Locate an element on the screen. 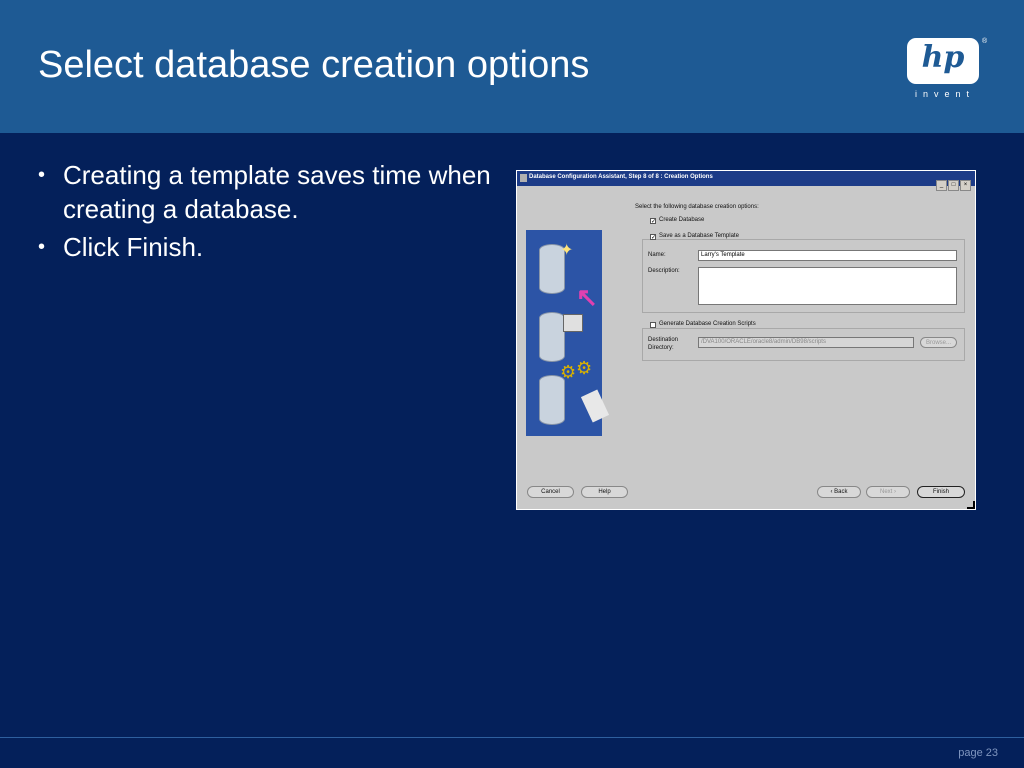  template-name-input: Larry's Template is located at coordinates (827, 255).